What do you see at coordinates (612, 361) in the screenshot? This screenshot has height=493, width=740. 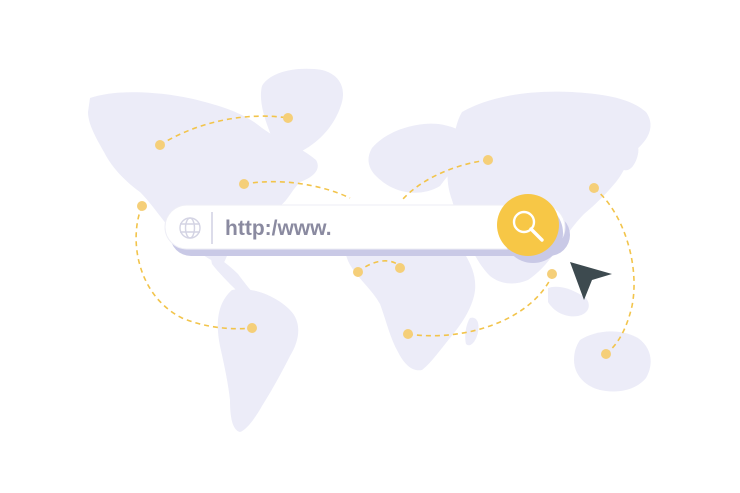 I see `continent-australia` at bounding box center [612, 361].